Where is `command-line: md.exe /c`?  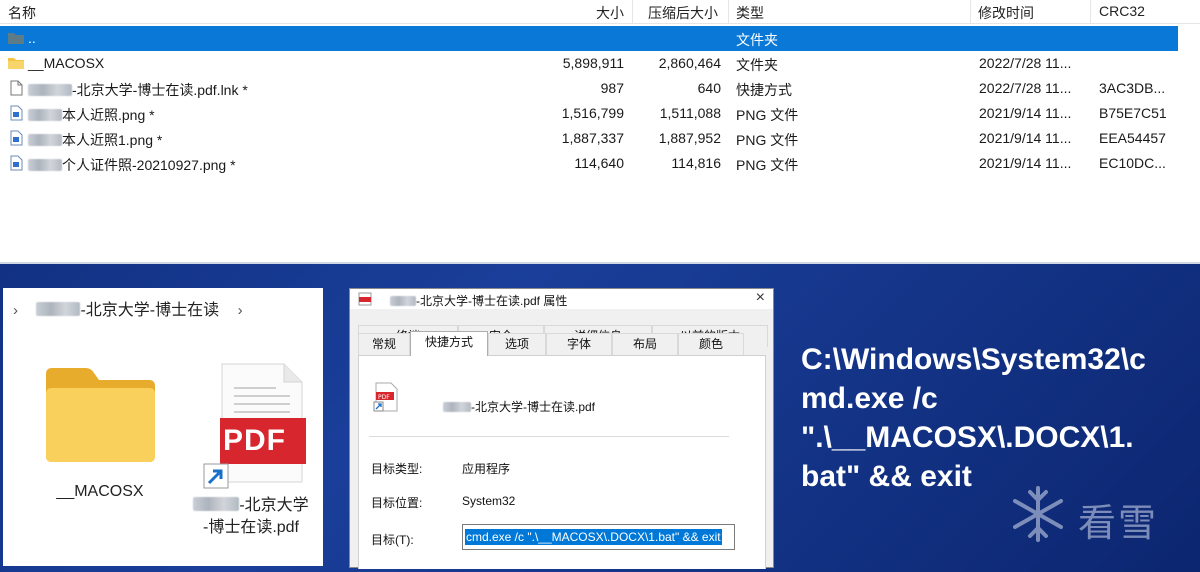 command-line: md.exe /c is located at coordinates (869, 398).